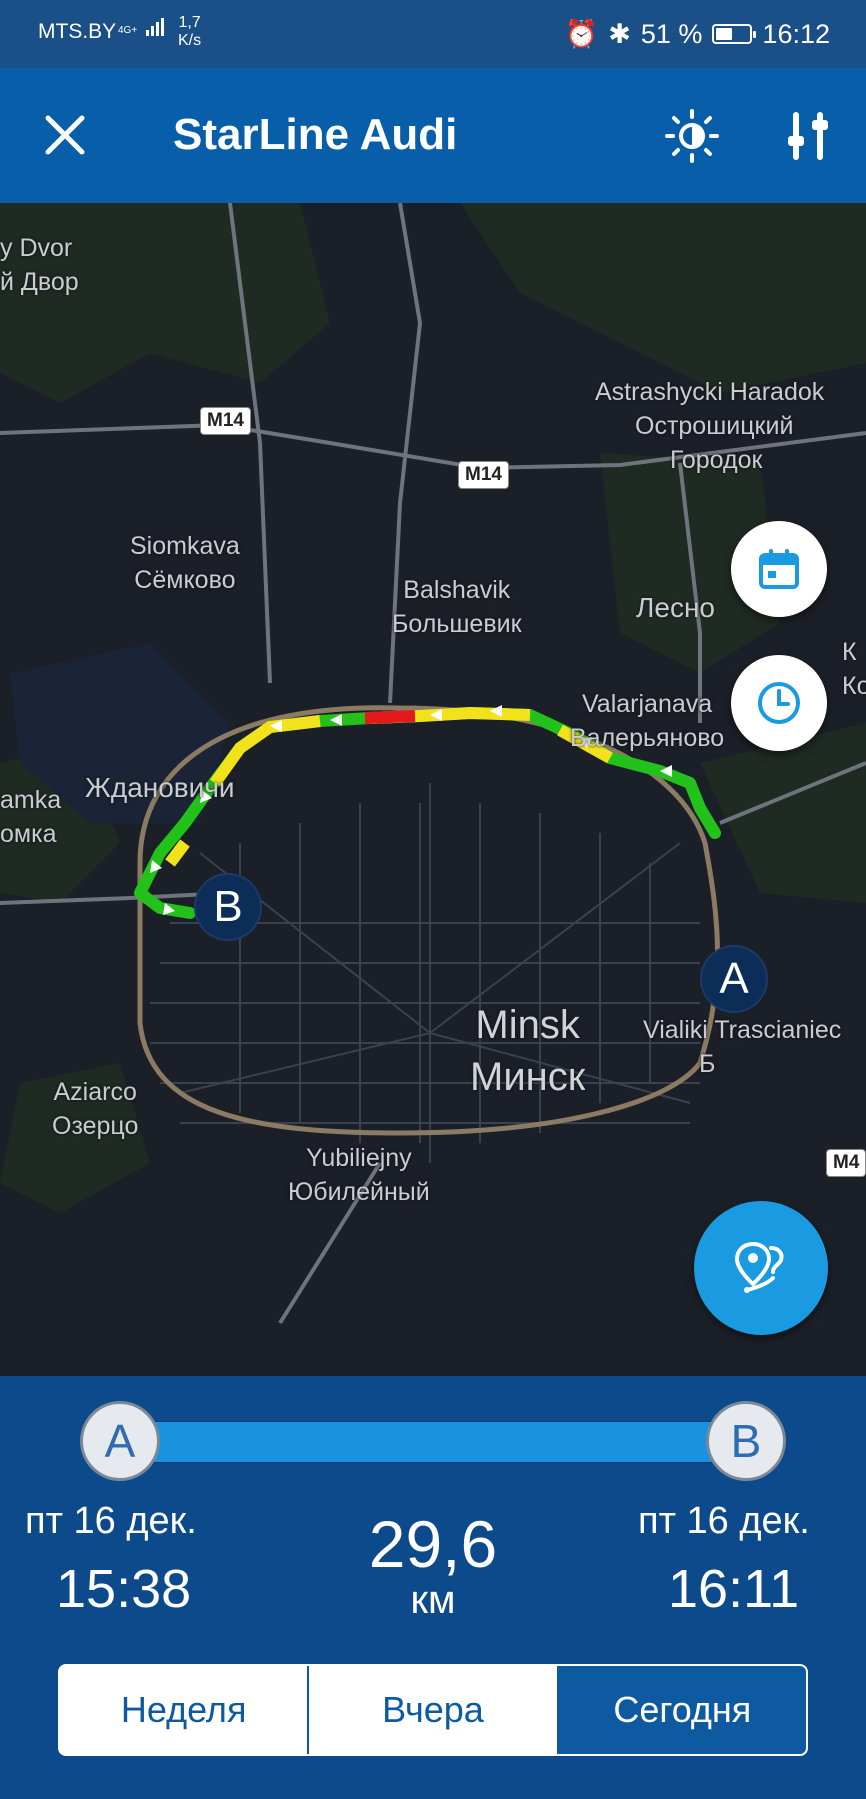  I want to click on route-end-marker: B, so click(228, 907).